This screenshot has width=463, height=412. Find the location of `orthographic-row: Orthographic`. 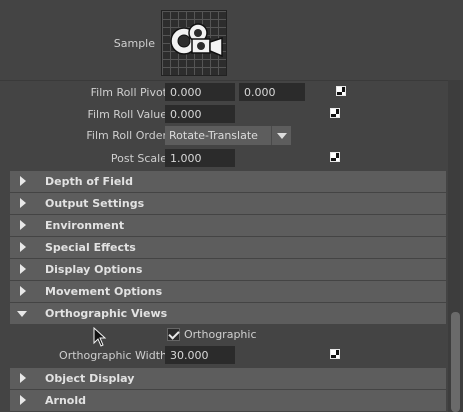

orthographic-row: Orthographic is located at coordinates (228, 336).